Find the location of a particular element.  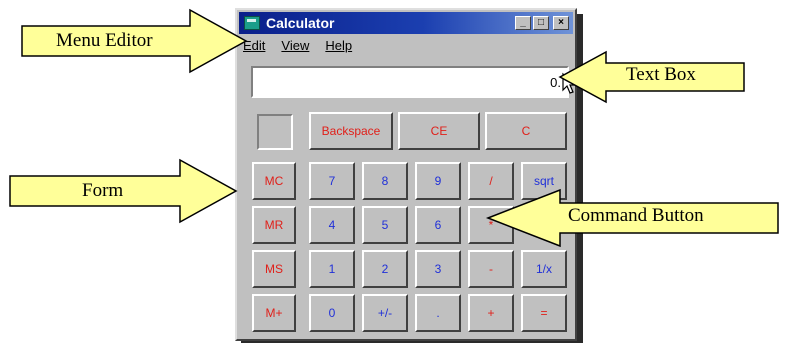

text-box-label: Text Box is located at coordinates (661, 74).